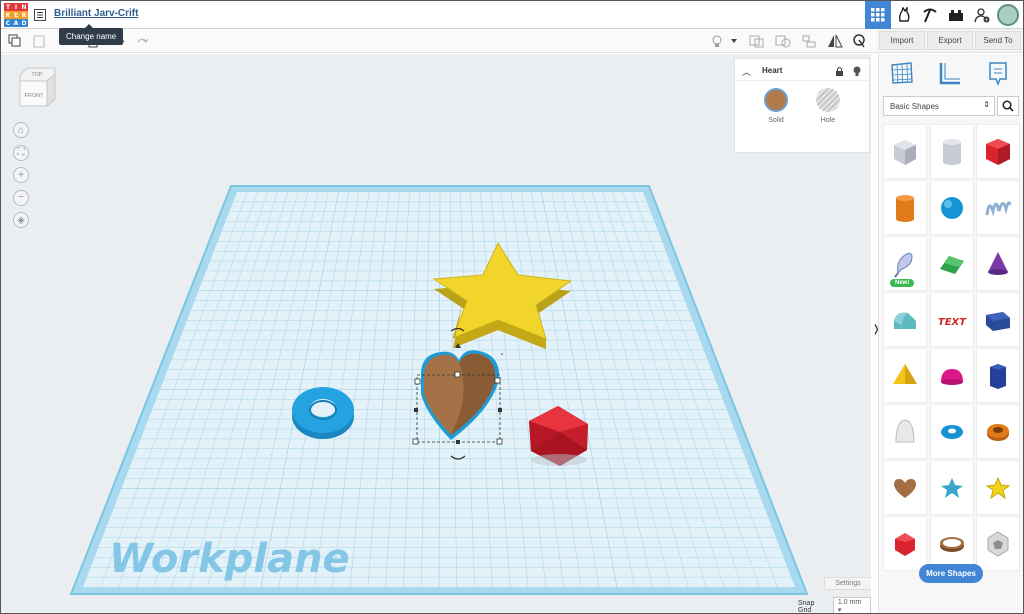 Image resolution: width=1024 pixels, height=614 pixels. Describe the element at coordinates (717, 41) in the screenshot. I see `light-bulb-icon` at that location.